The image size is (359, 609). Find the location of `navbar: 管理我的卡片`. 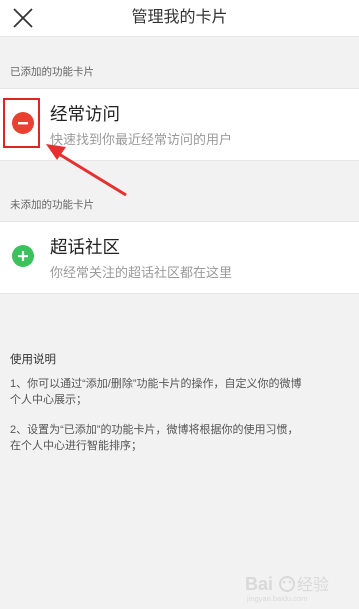

navbar: 管理我的卡片 is located at coordinates (179, 18).